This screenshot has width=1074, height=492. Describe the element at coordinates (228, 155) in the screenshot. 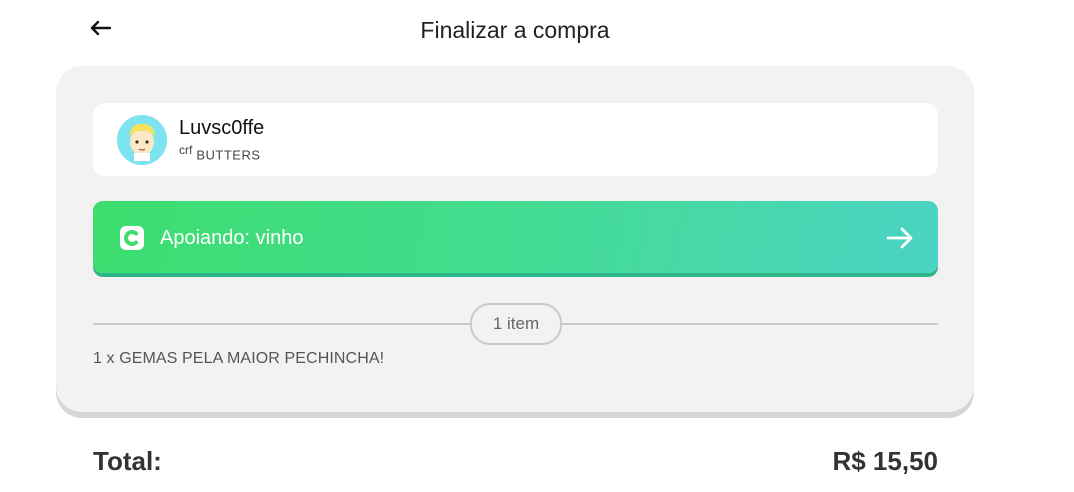

I see `creator-display-name: BUTTERS` at that location.